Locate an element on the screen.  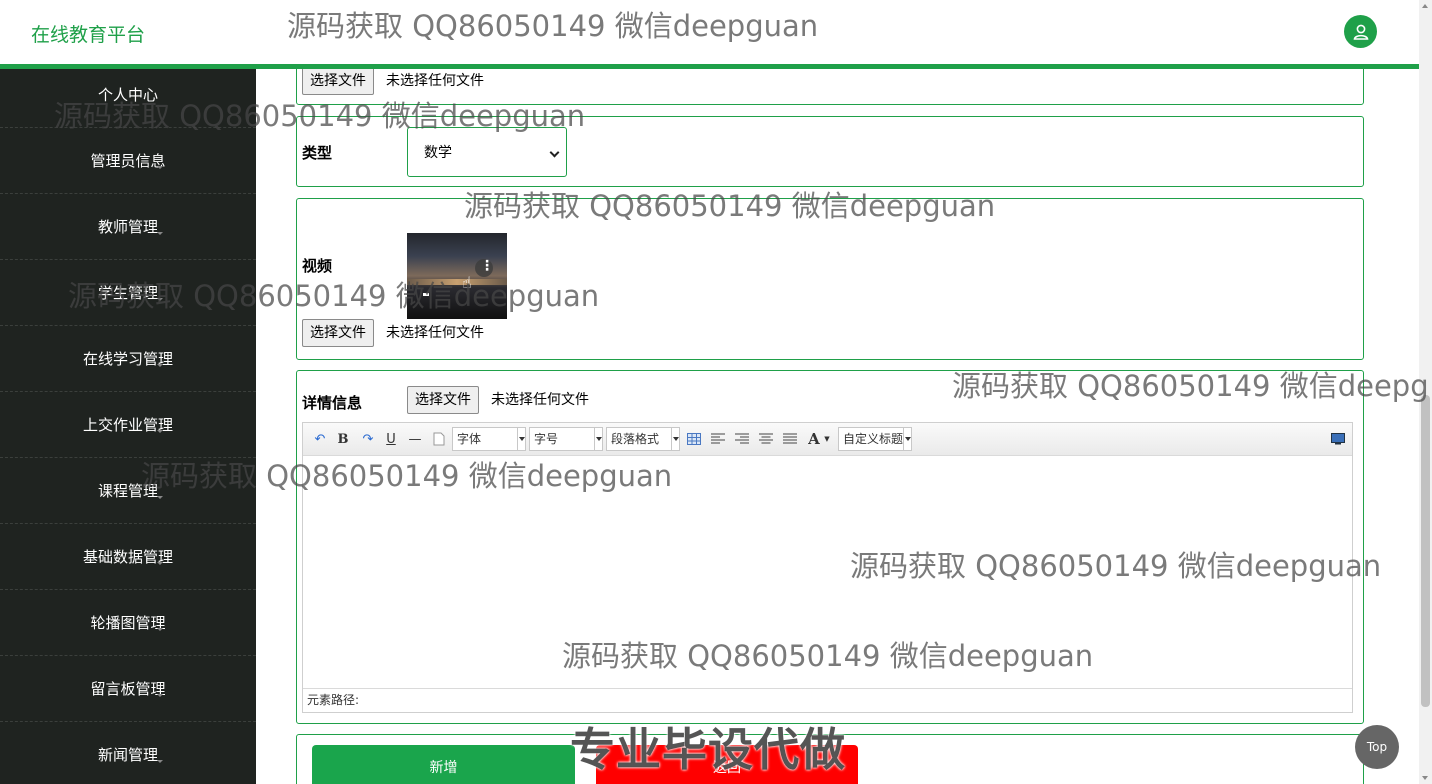
paragraph-format-select: 段落格式 is located at coordinates (643, 439).